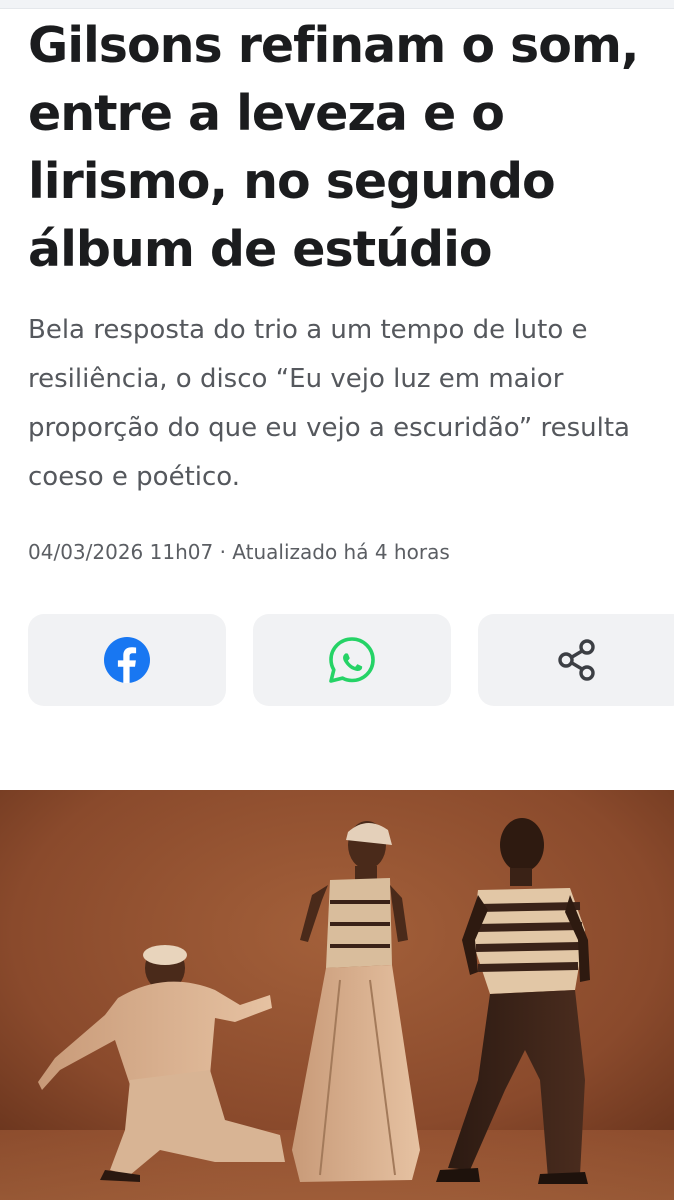 This screenshot has height=1200, width=674. What do you see at coordinates (121, 552) in the screenshot?
I see `publish-date: 04/03/2026 11h07` at bounding box center [121, 552].